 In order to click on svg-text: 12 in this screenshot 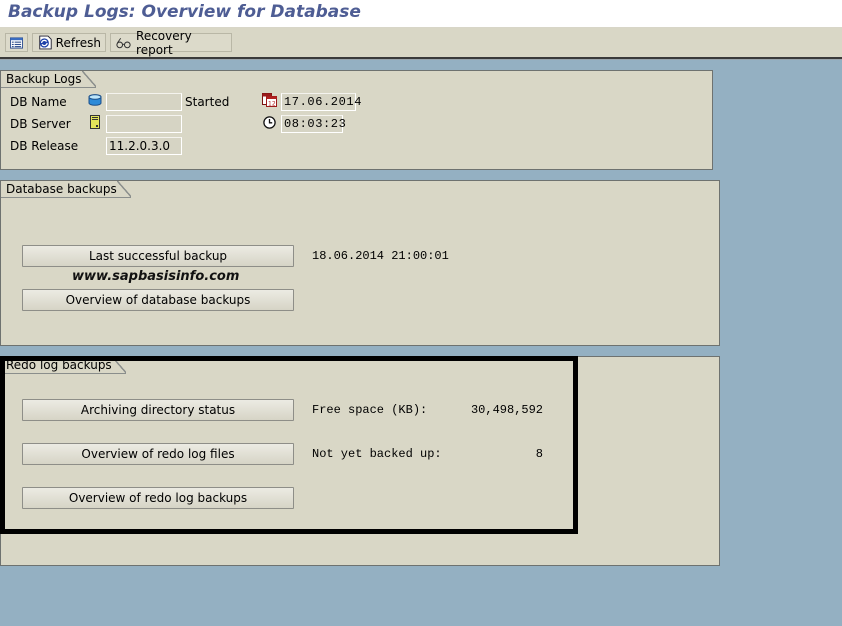, I will do `click(272, 104)`.